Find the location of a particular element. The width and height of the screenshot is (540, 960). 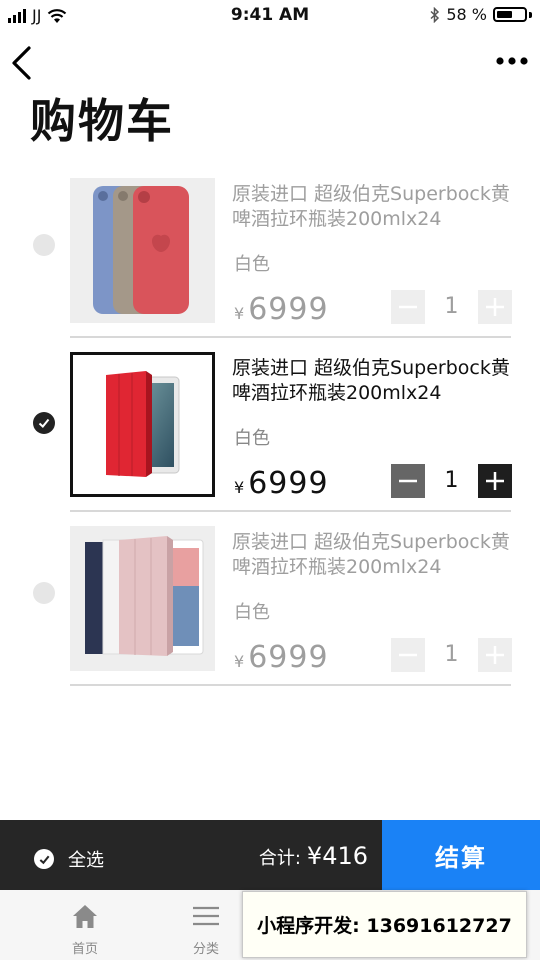

back-button is located at coordinates (23, 63).